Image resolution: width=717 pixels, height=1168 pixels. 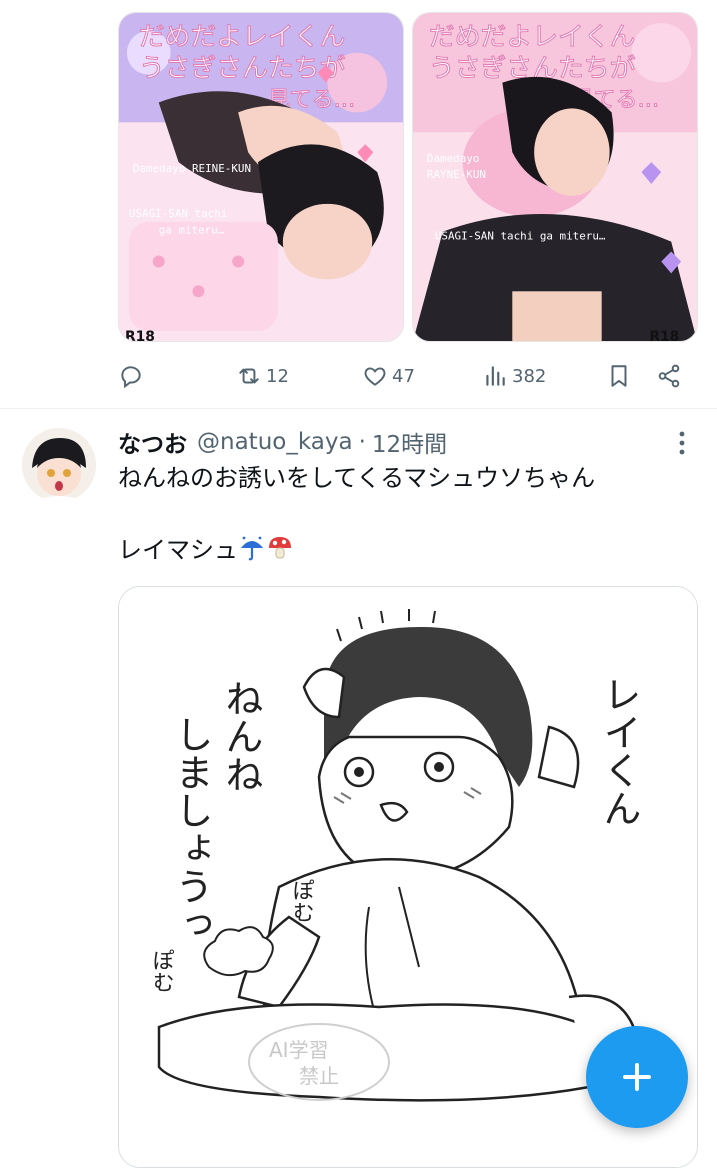 I want to click on retweet-button: 12, so click(x=262, y=376).